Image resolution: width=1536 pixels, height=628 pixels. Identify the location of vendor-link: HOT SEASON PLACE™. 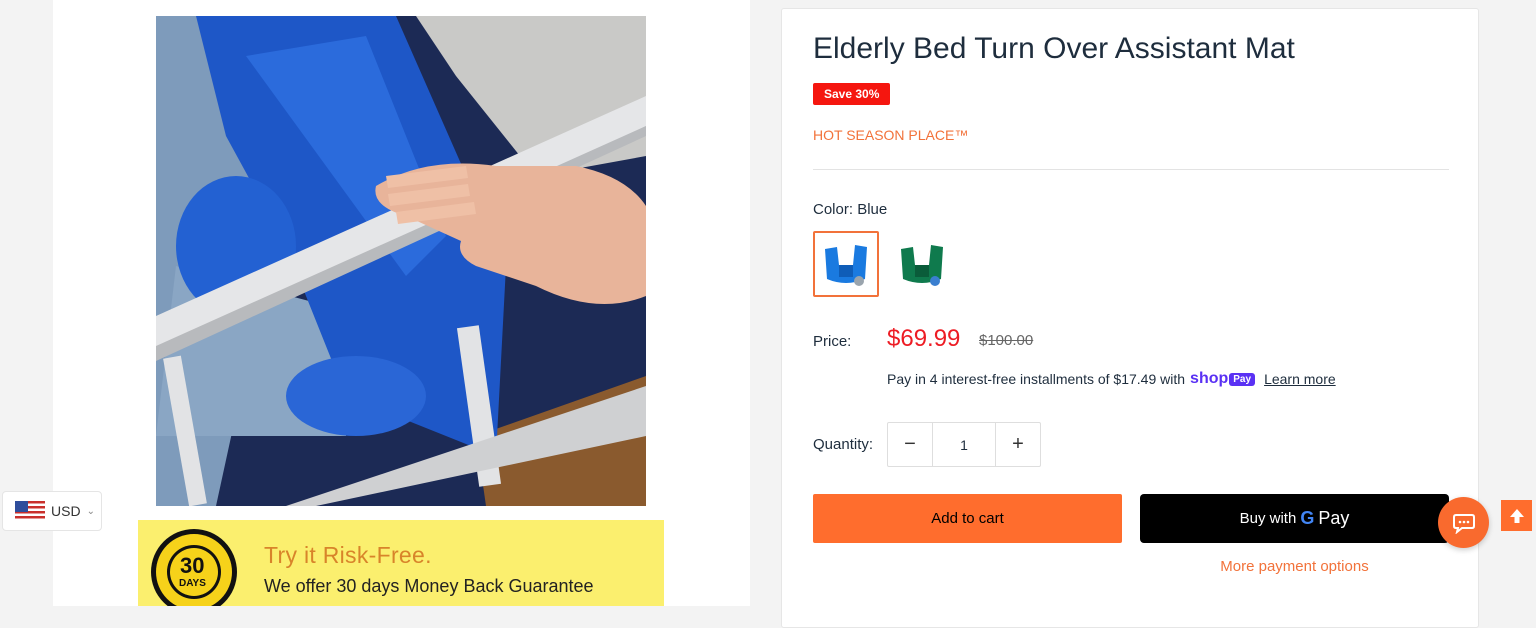
(890, 135).